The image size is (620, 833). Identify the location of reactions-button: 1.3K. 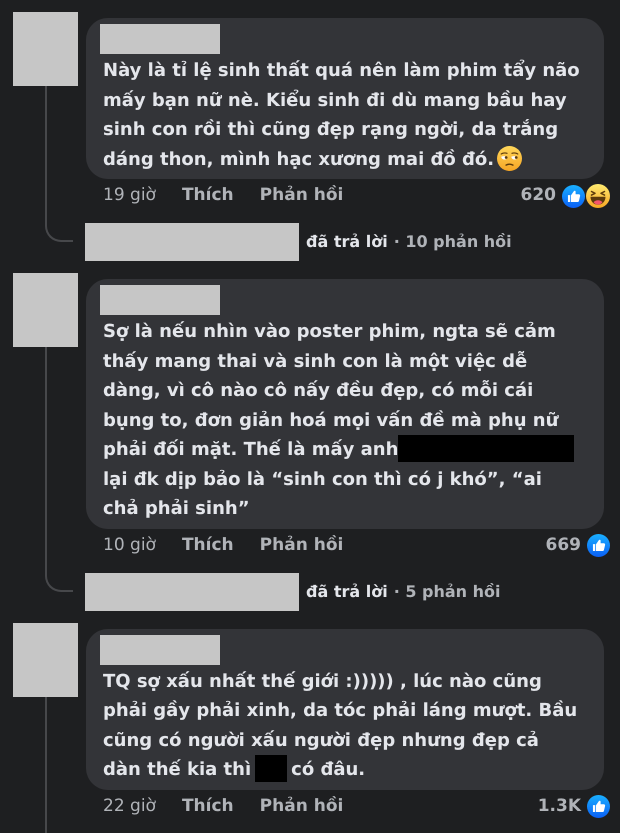
(574, 807).